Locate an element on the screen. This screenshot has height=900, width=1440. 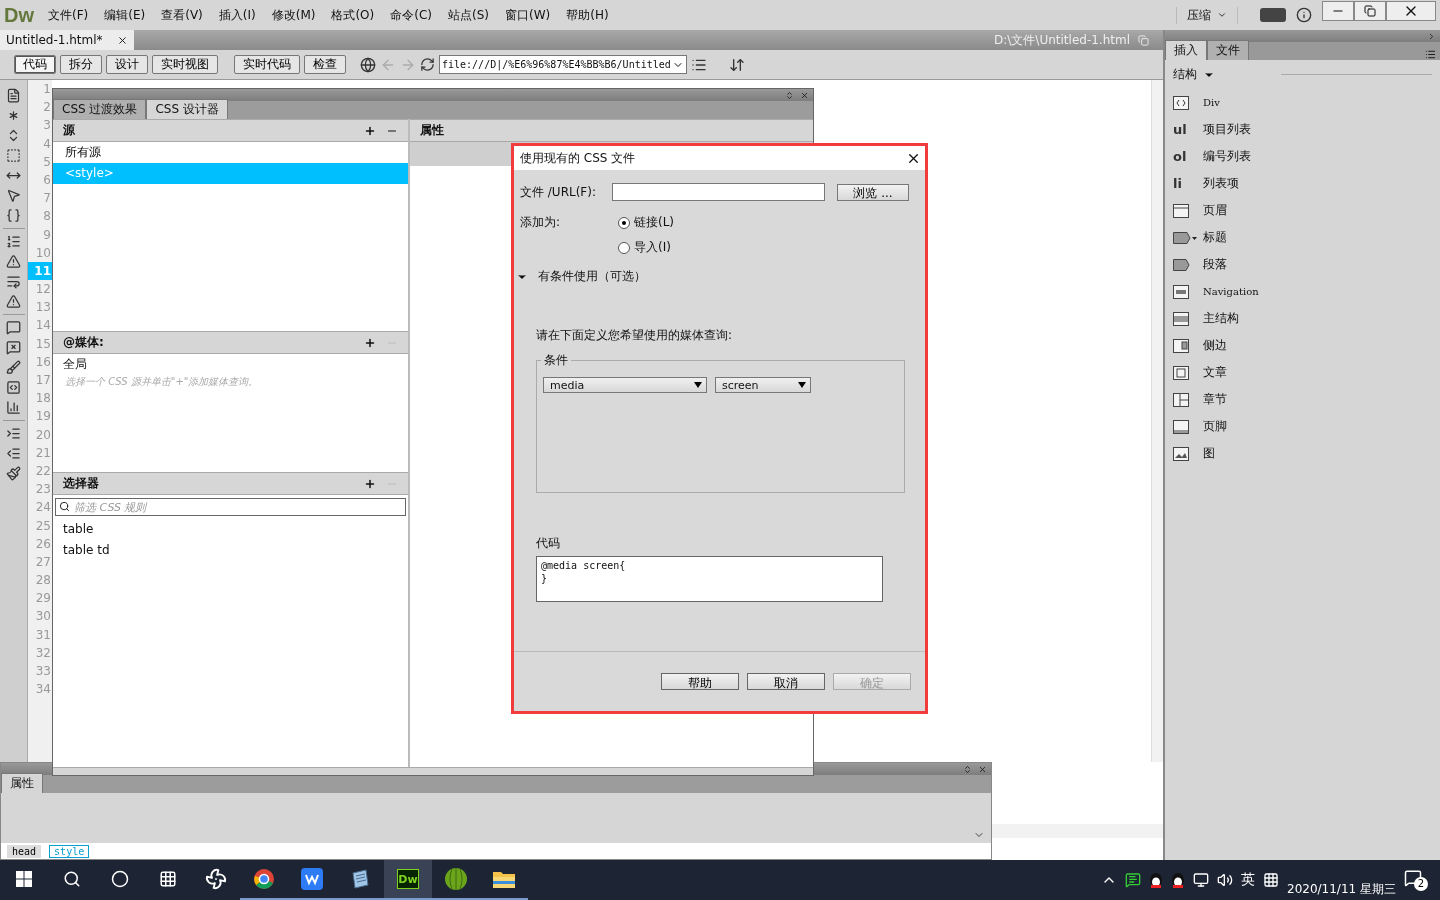
remove-comment-icon is located at coordinates (13, 347).